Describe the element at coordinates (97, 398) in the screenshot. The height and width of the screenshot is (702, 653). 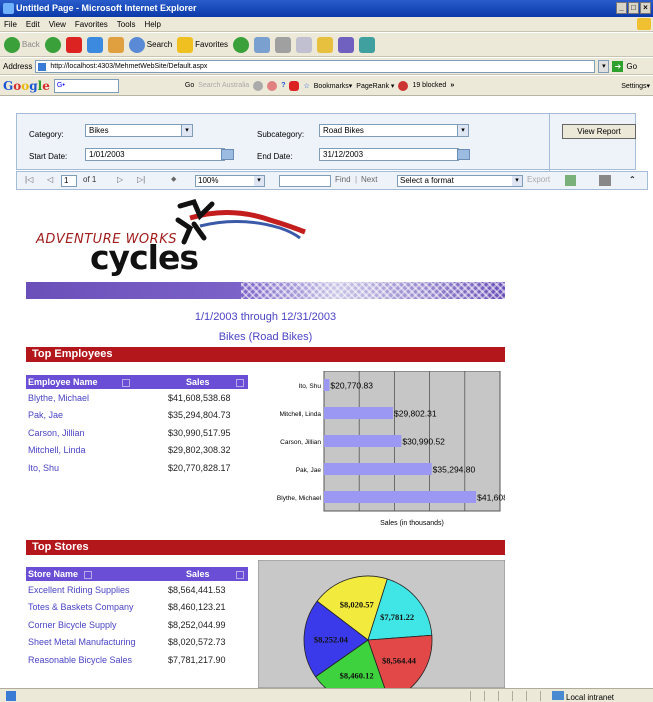
I see `employee-name: Blythe, Michael` at that location.